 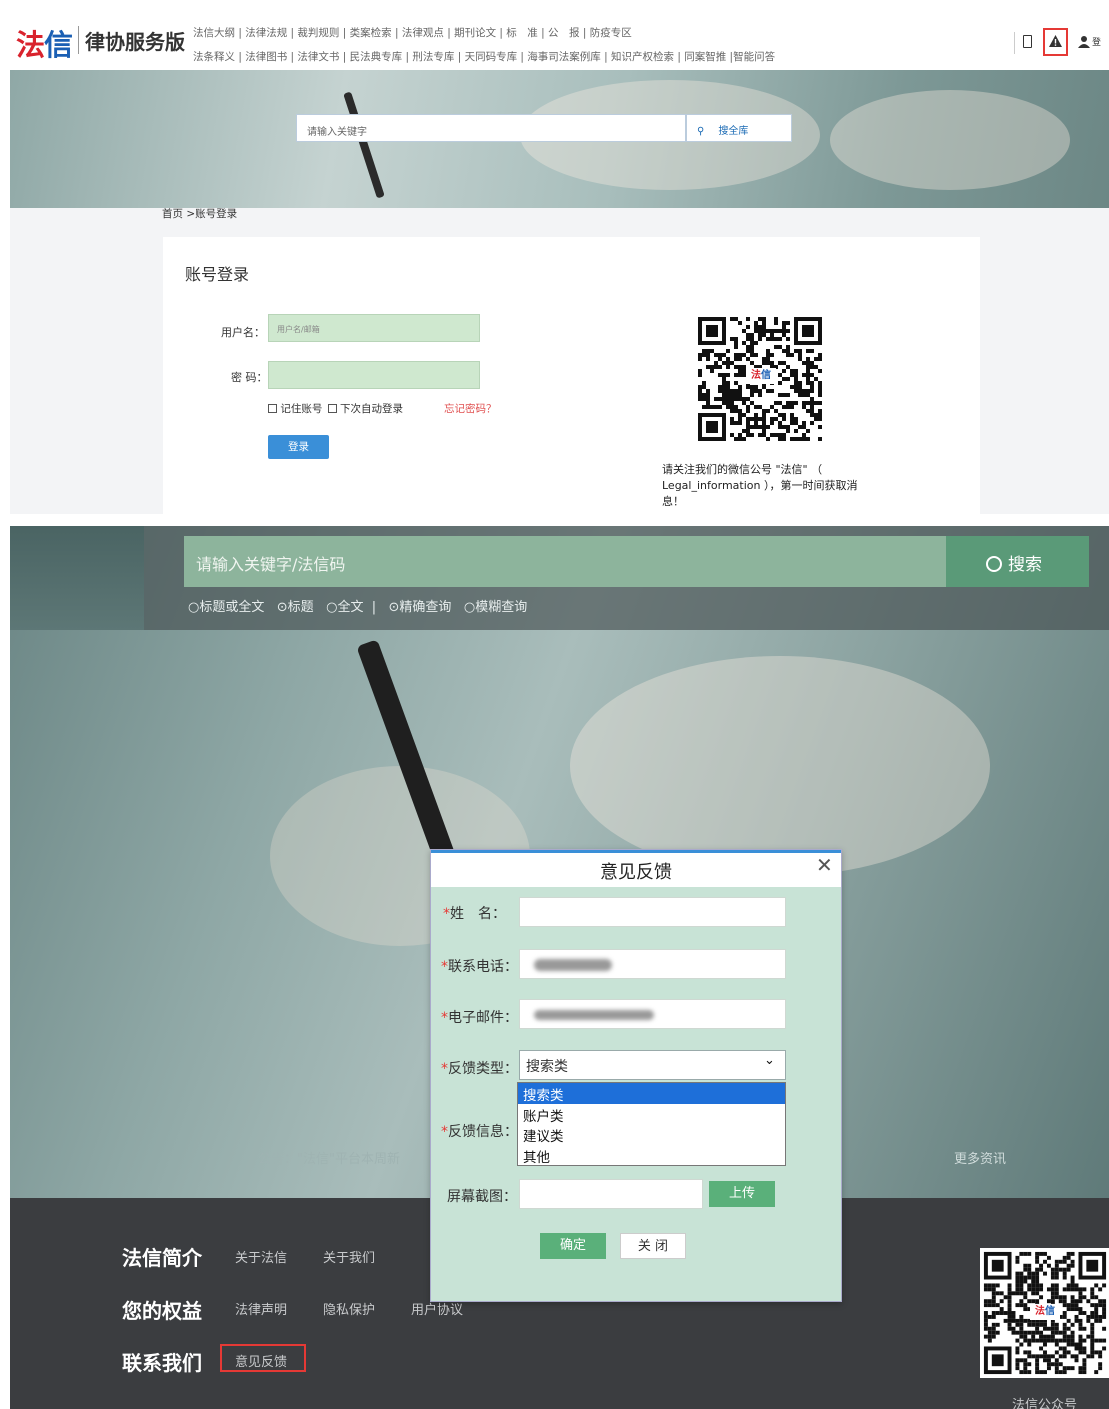 I want to click on option-other: 其他, so click(x=651, y=1155).